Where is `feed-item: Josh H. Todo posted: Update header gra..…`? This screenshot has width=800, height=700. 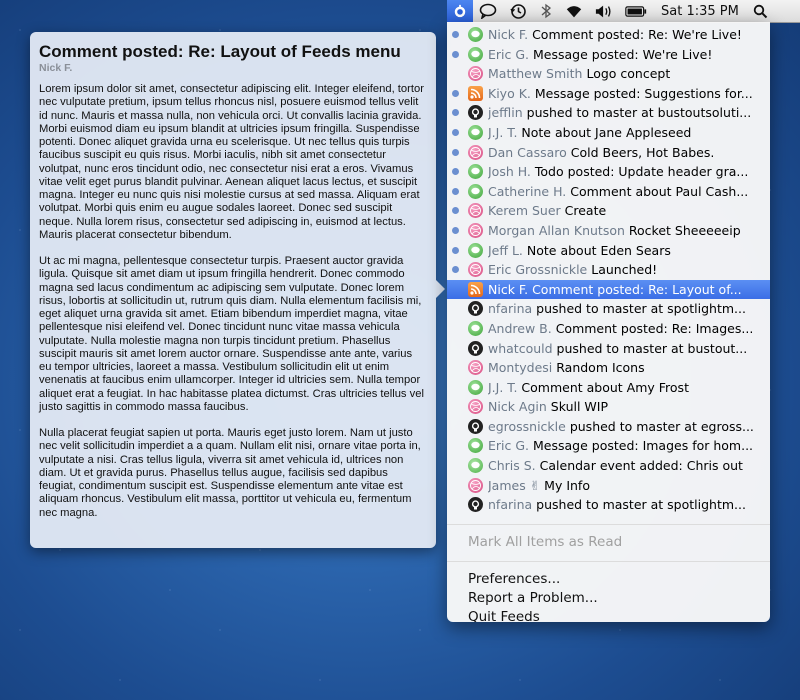
feed-item: Josh H. Todo posted: Update header gra..… is located at coordinates (608, 172).